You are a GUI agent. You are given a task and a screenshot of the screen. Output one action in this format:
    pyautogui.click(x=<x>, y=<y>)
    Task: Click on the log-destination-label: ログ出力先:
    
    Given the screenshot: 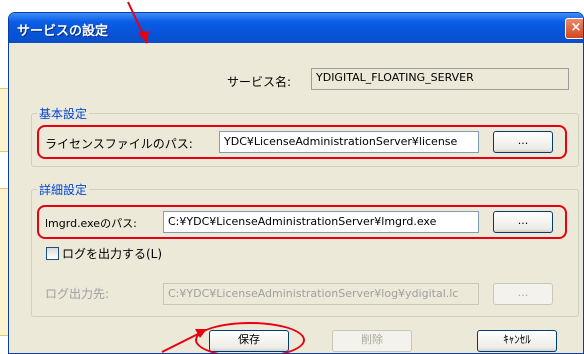 What is the action you would take?
    pyautogui.click(x=77, y=294)
    